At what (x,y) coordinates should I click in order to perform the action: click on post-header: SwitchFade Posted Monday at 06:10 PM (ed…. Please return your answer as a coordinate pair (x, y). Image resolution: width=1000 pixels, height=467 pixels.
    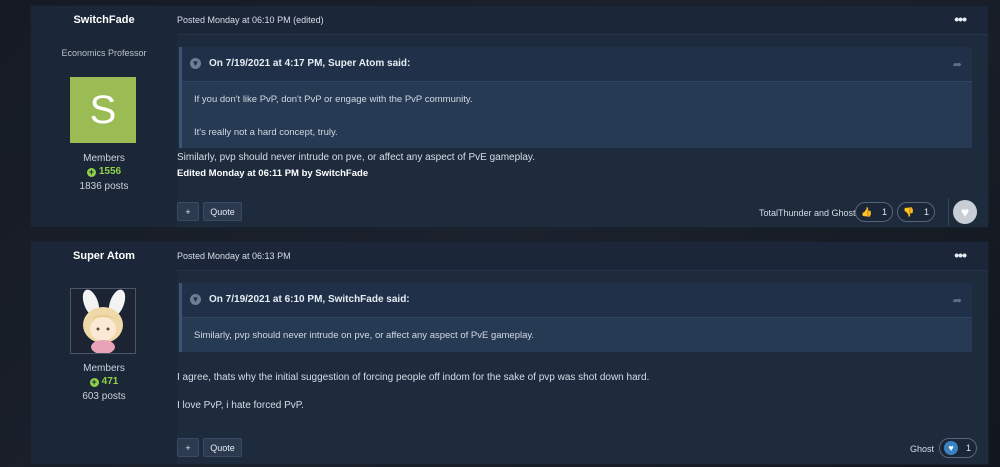
    Looking at the image, I should click on (509, 20).